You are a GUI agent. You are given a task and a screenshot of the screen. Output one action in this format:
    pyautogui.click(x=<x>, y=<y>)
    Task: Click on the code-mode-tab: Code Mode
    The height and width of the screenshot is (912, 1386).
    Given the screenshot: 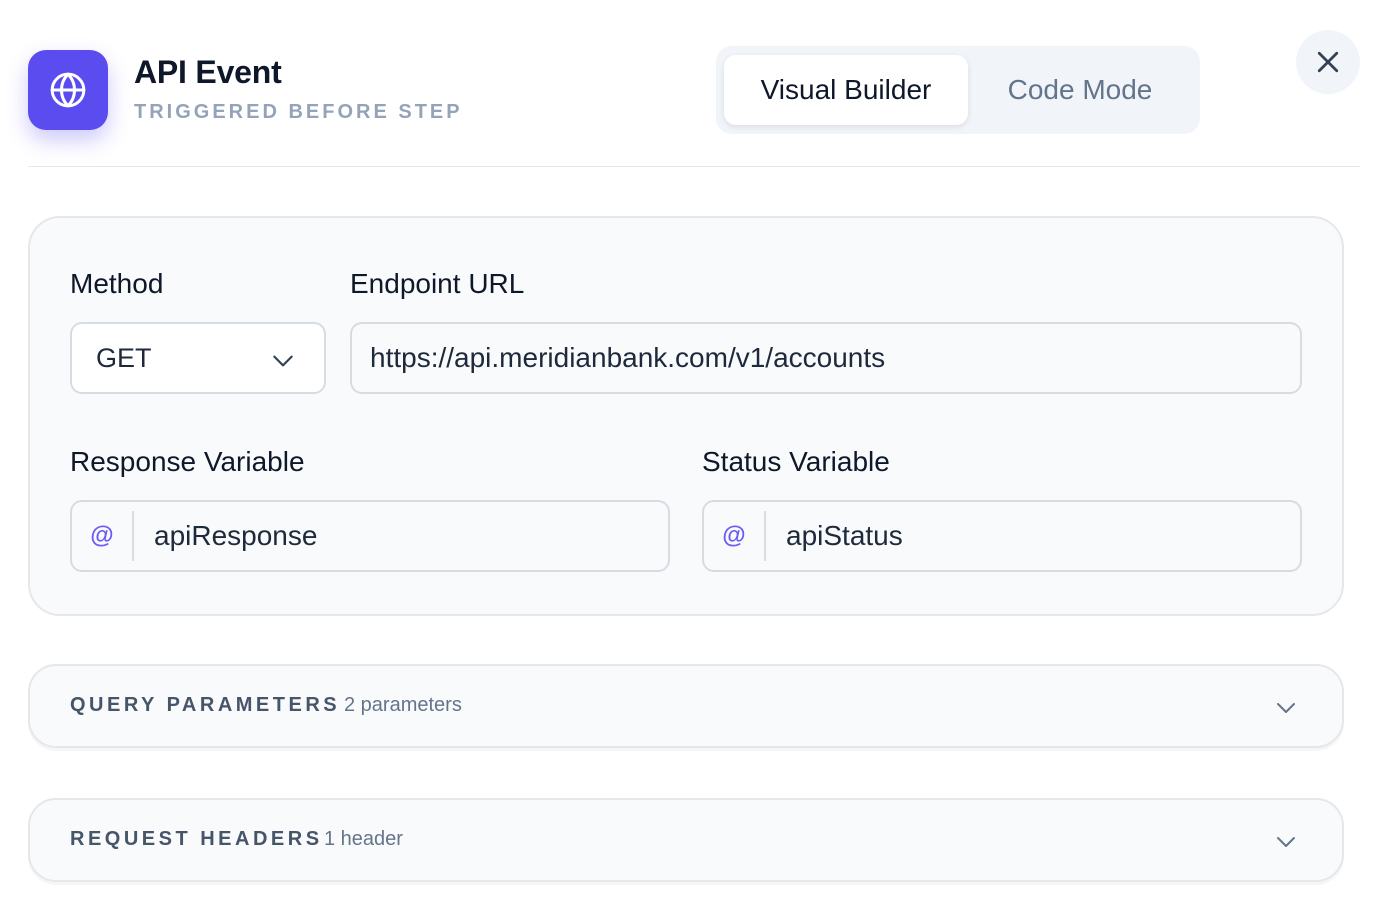 What is the action you would take?
    pyautogui.click(x=1080, y=90)
    